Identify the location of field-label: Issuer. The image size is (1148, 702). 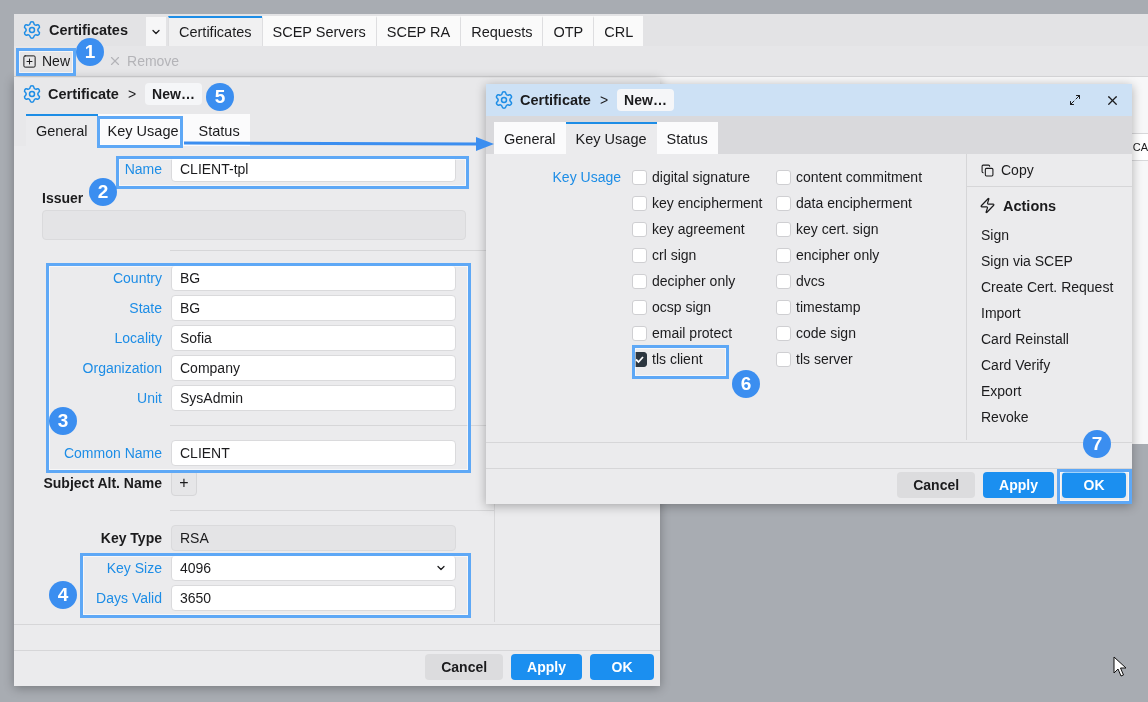
(63, 198).